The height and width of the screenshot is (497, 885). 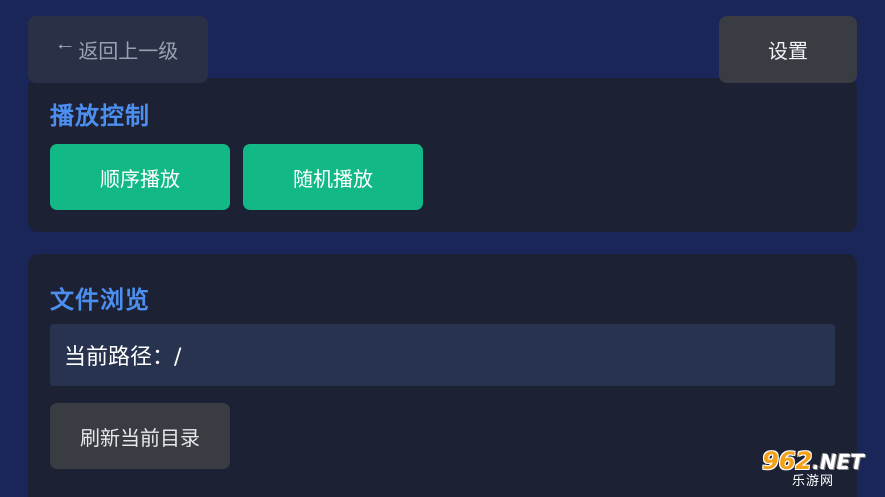 What do you see at coordinates (812, 481) in the screenshot?
I see `watermark-sub: 乐游网` at bounding box center [812, 481].